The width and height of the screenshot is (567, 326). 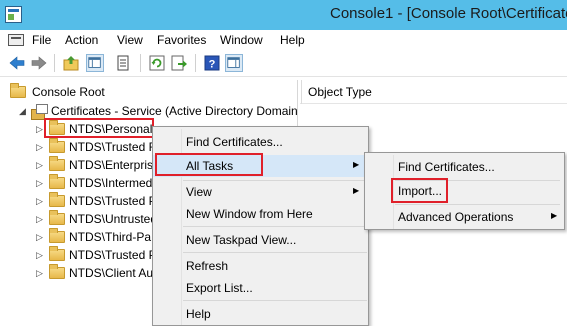 I want to click on properties-icon, so click(x=123, y=63).